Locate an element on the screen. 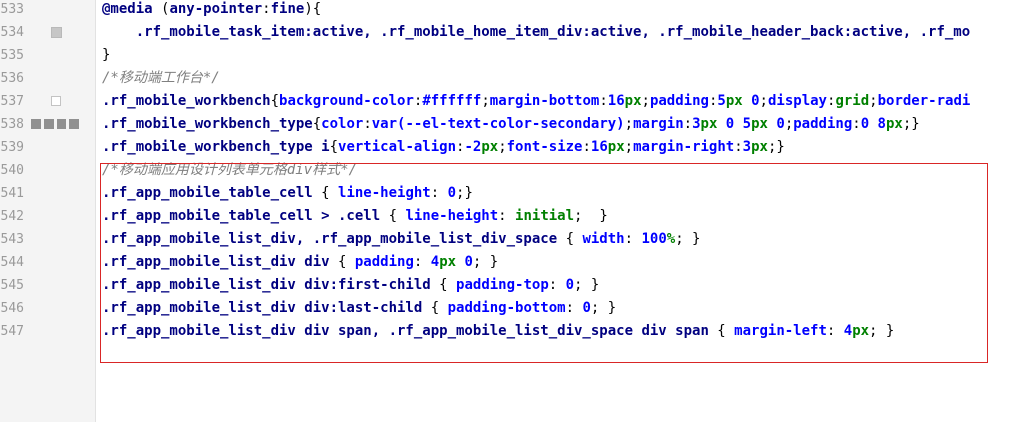 The width and height of the screenshot is (1028, 422). line-number: 539 is located at coordinates (12, 147).